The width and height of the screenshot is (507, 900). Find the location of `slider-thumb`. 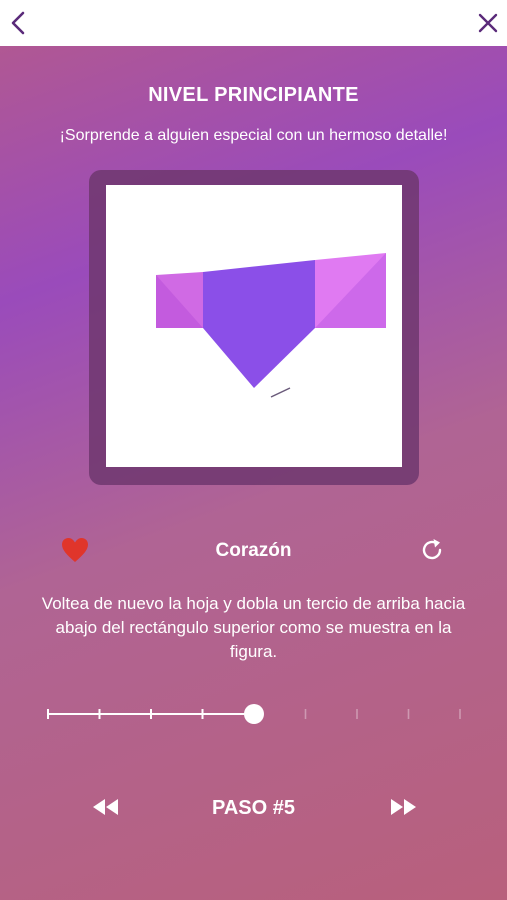

slider-thumb is located at coordinates (254, 714).